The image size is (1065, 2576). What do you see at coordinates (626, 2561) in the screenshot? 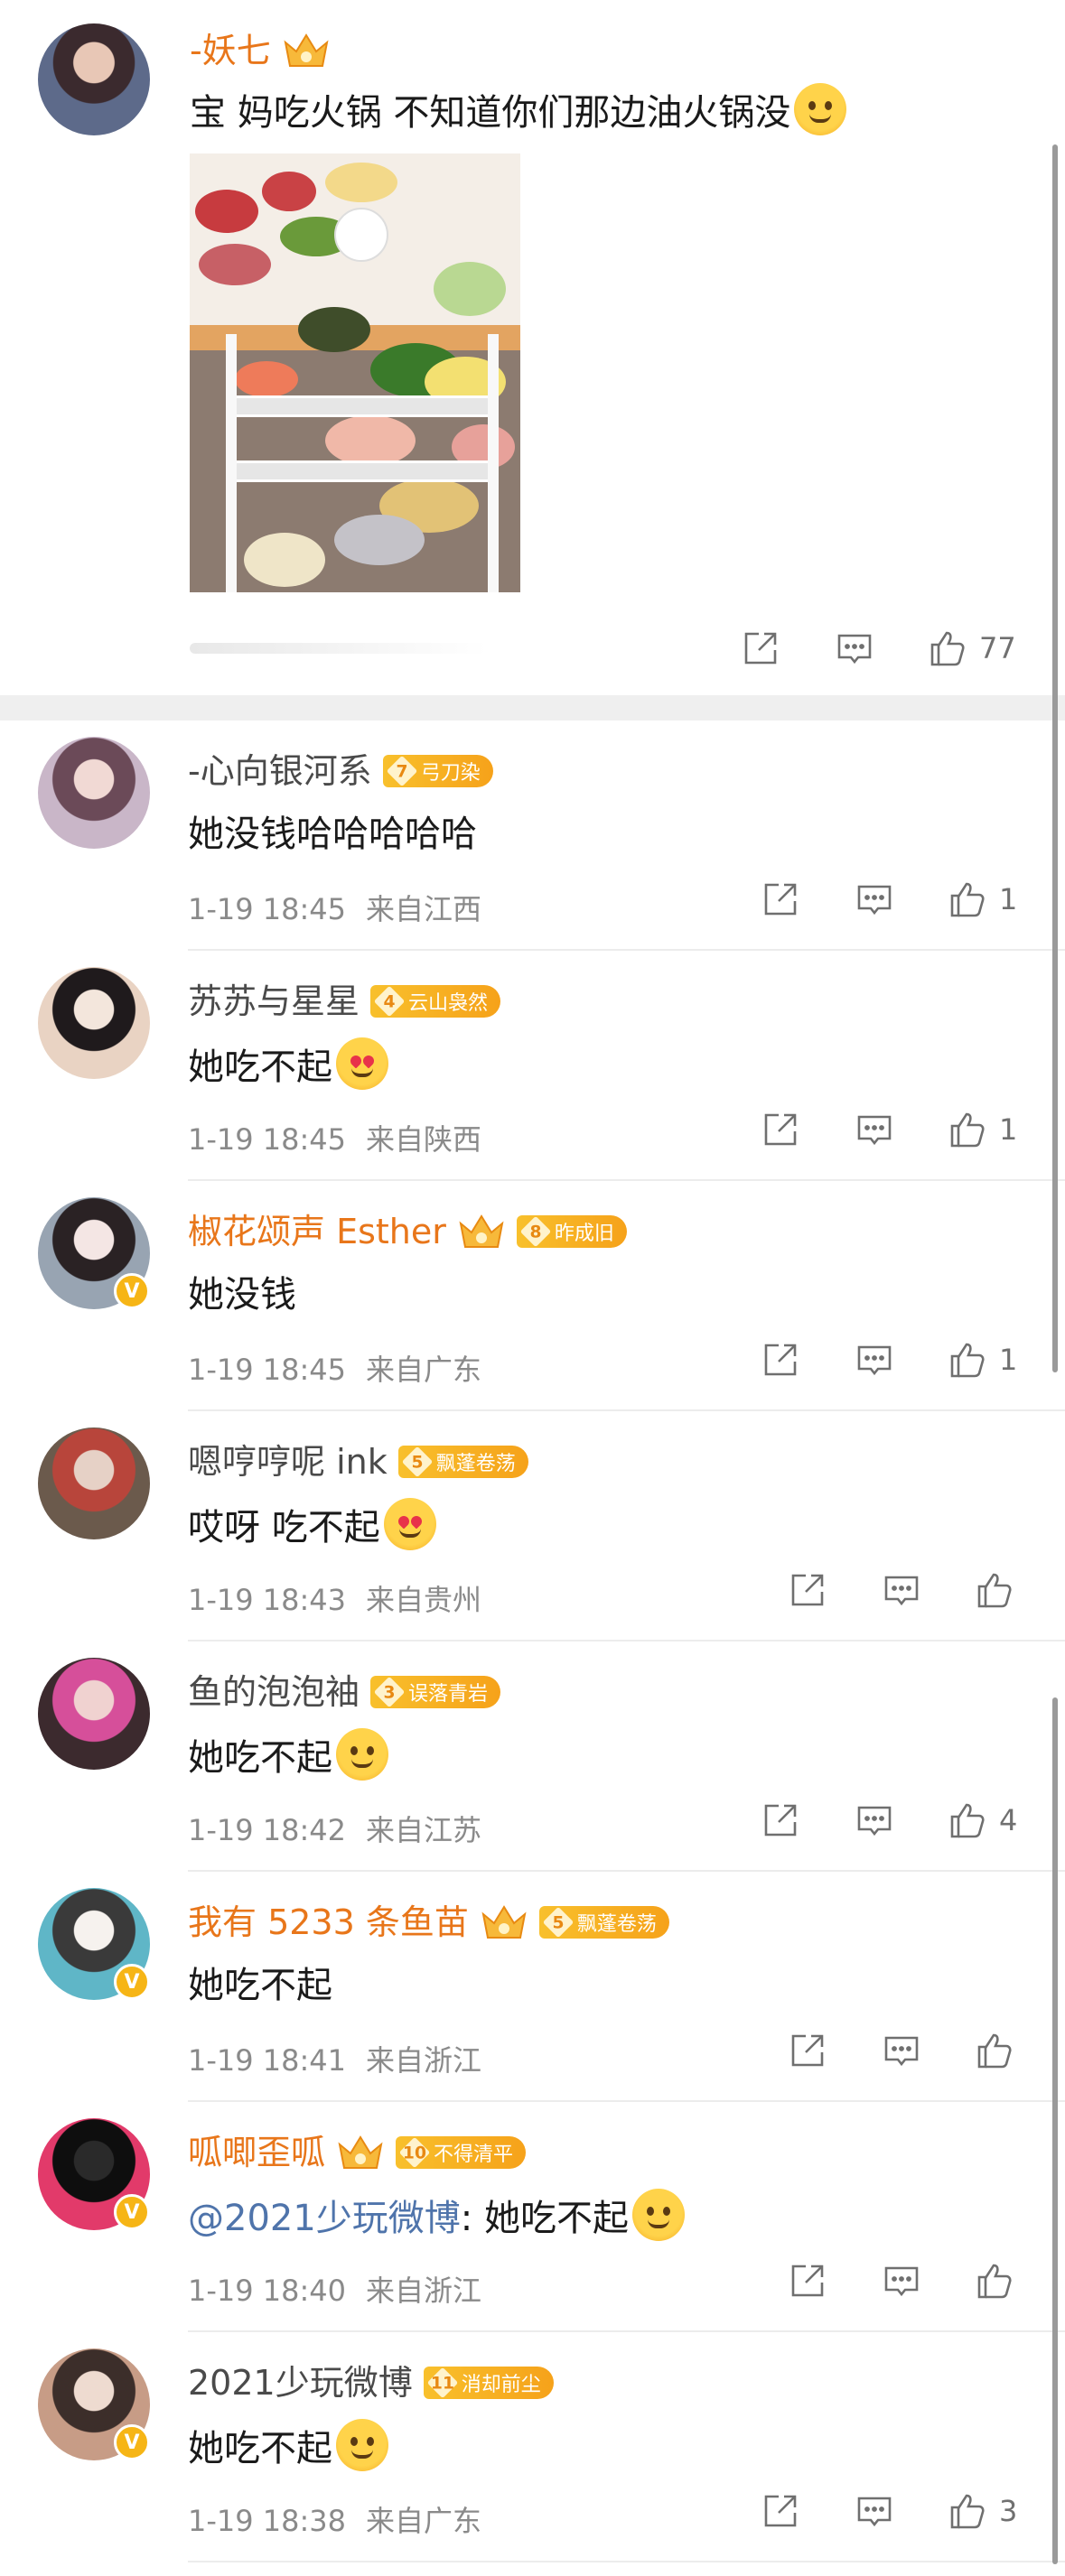
I see `row-divider` at bounding box center [626, 2561].